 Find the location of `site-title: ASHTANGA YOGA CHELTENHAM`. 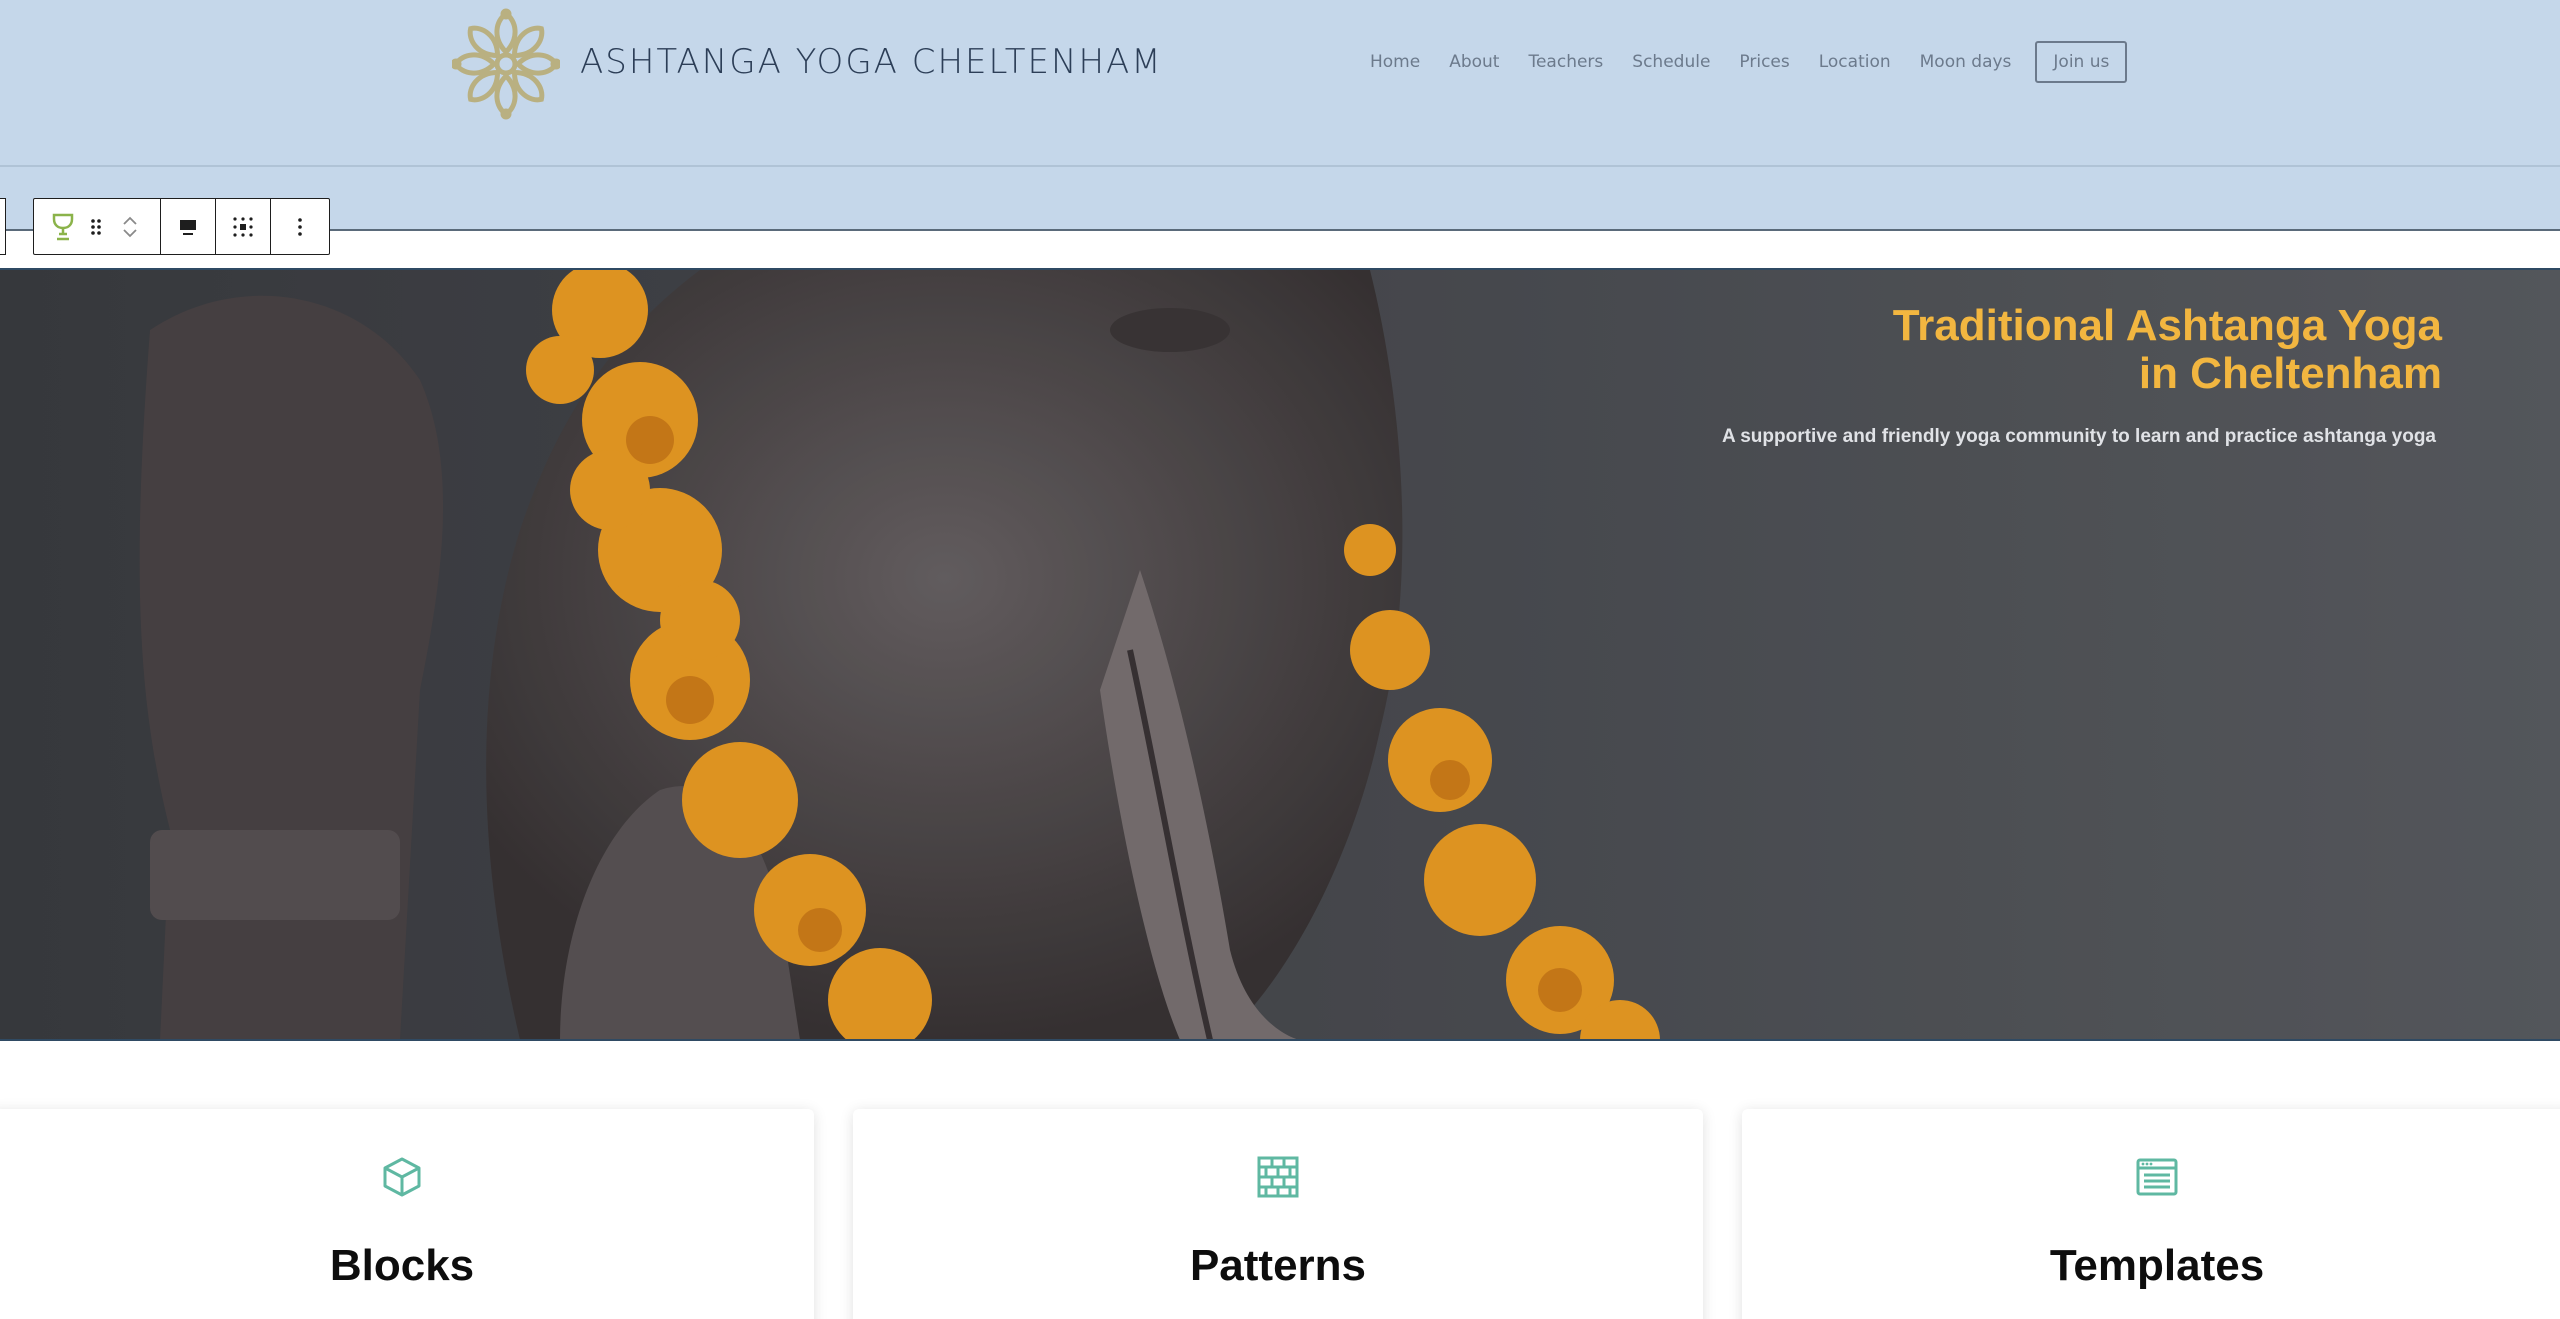

site-title: ASHTANGA YOGA CHELTENHAM is located at coordinates (871, 62).